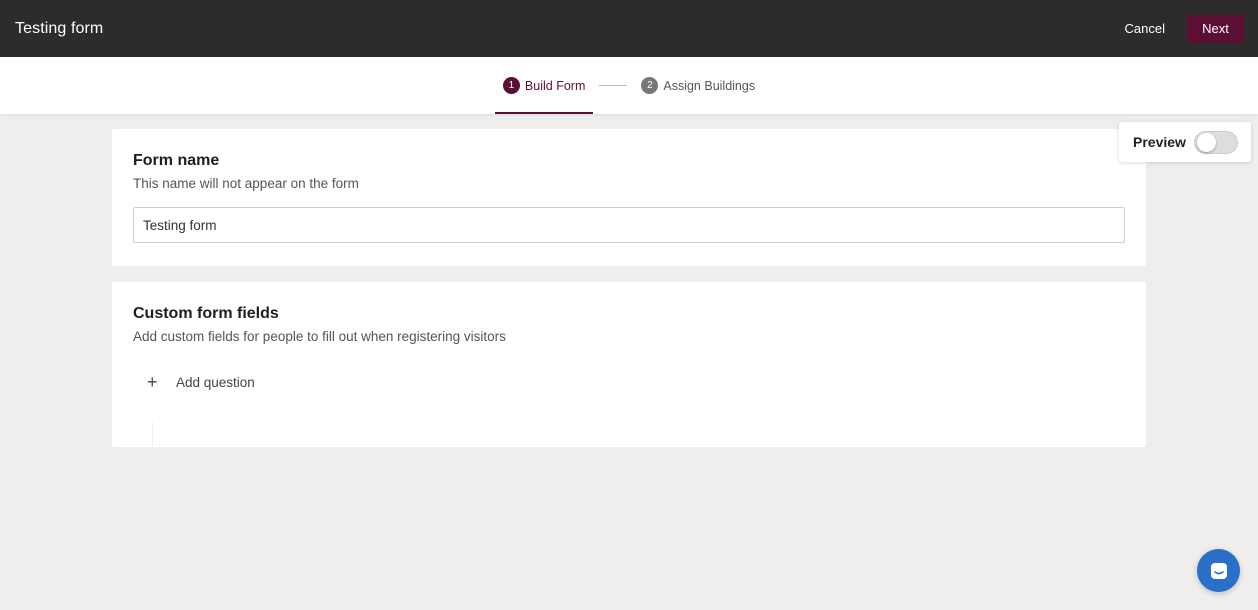  What do you see at coordinates (1159, 142) in the screenshot?
I see `preview-label: Preview` at bounding box center [1159, 142].